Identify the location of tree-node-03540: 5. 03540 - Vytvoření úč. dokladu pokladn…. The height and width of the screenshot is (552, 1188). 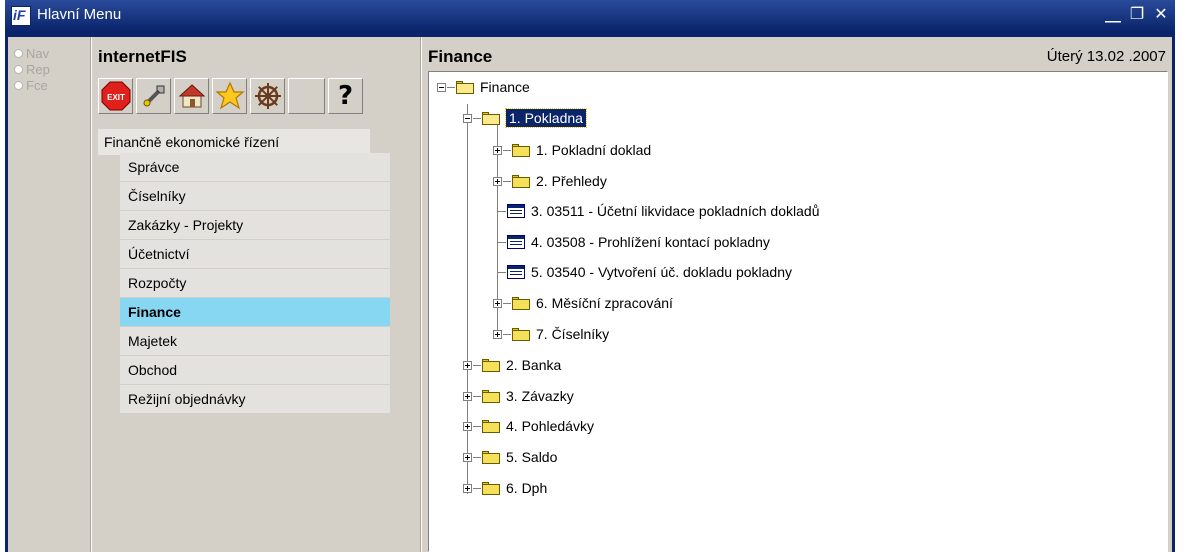
(645, 272).